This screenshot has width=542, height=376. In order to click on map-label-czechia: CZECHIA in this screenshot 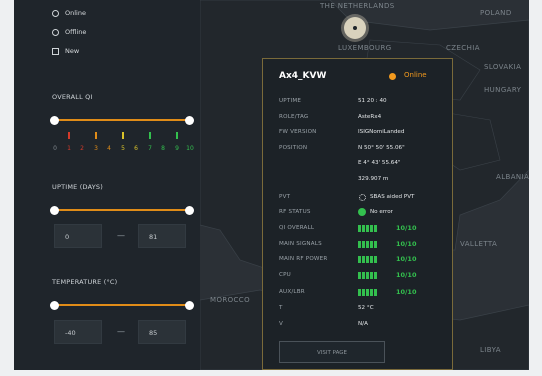, I will do `click(463, 48)`.